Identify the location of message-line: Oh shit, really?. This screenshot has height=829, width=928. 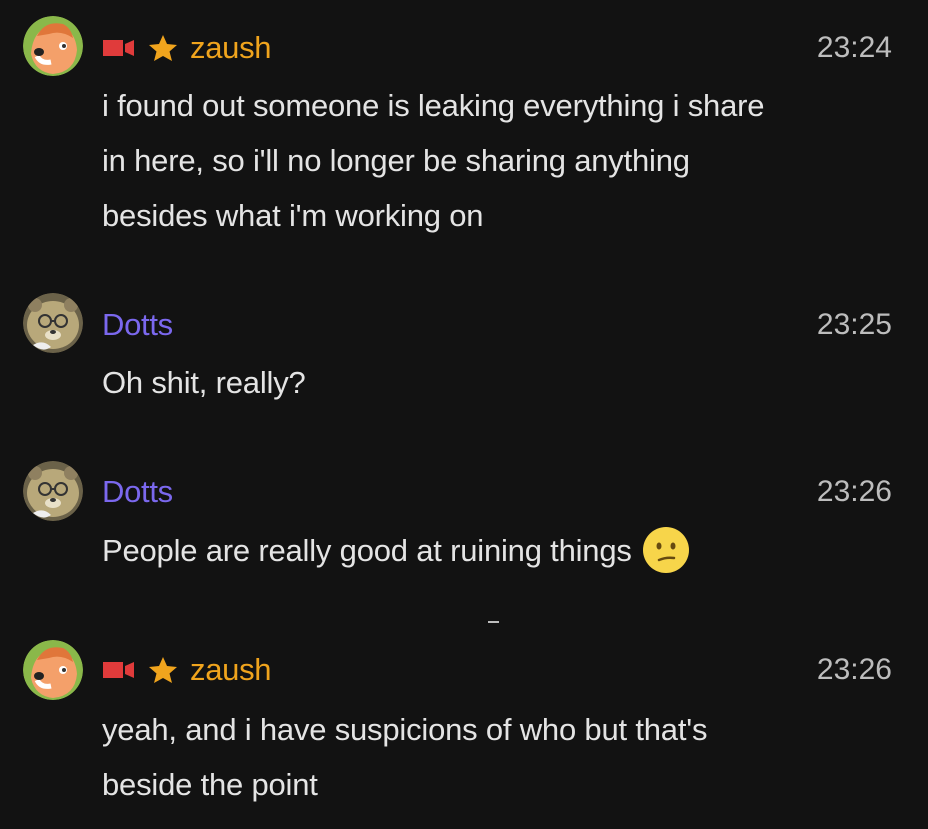
(204, 382).